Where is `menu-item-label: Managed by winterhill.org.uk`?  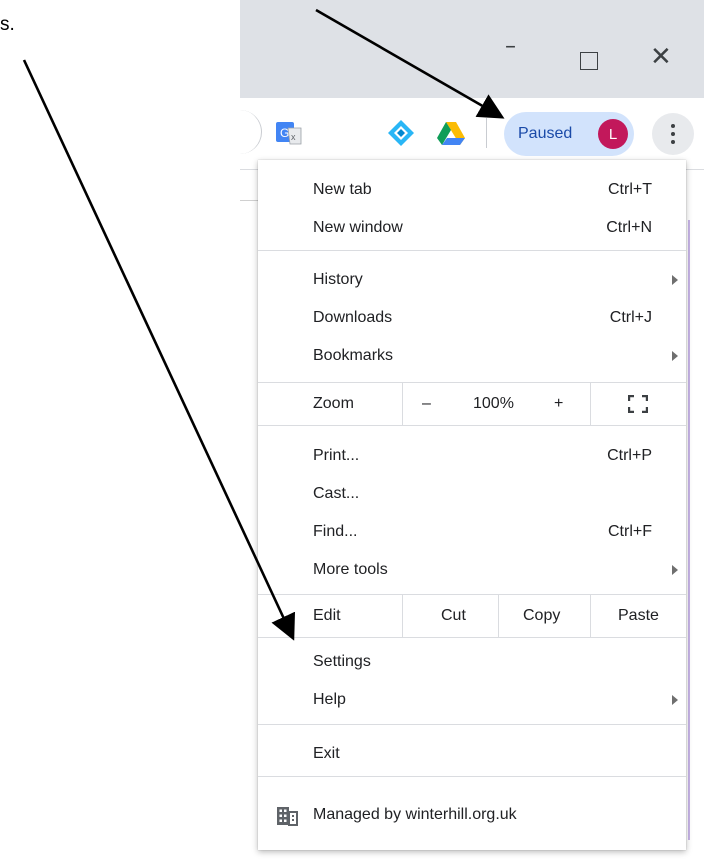 menu-item-label: Managed by winterhill.org.uk is located at coordinates (415, 814).